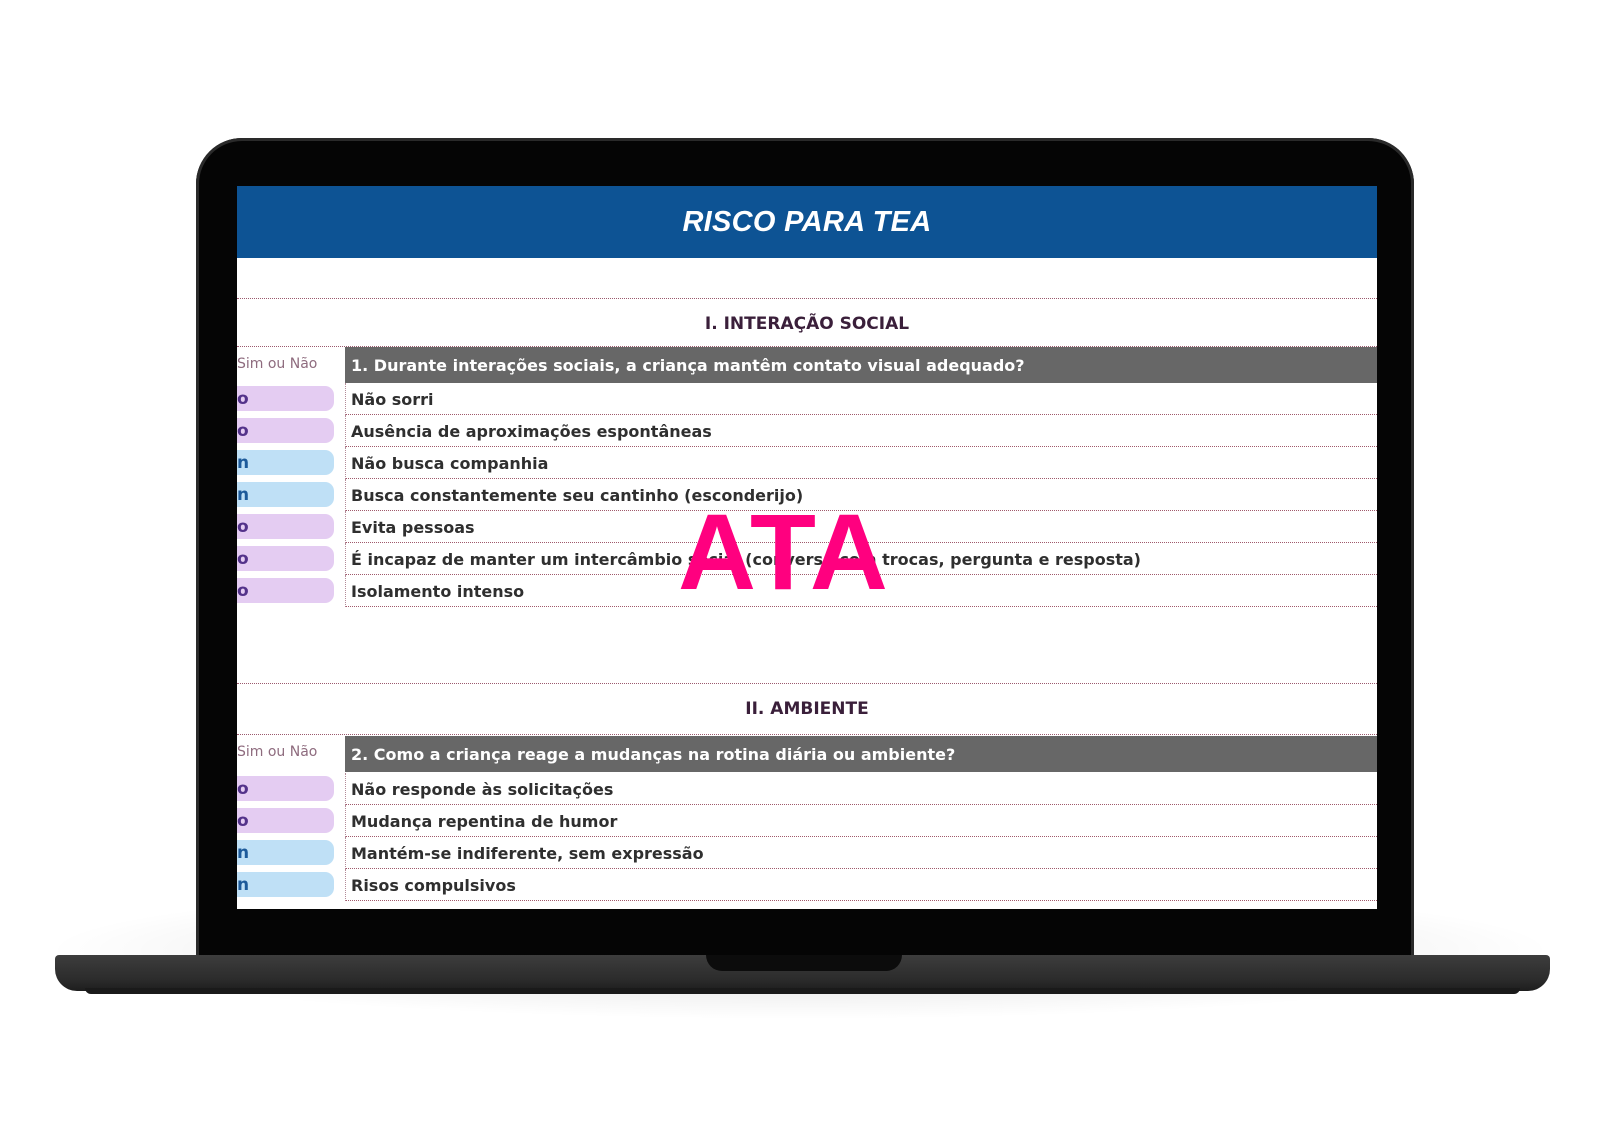 The height and width of the screenshot is (1131, 1600). Describe the element at coordinates (413, 527) in the screenshot. I see `row-text: Evita pessoas` at that location.